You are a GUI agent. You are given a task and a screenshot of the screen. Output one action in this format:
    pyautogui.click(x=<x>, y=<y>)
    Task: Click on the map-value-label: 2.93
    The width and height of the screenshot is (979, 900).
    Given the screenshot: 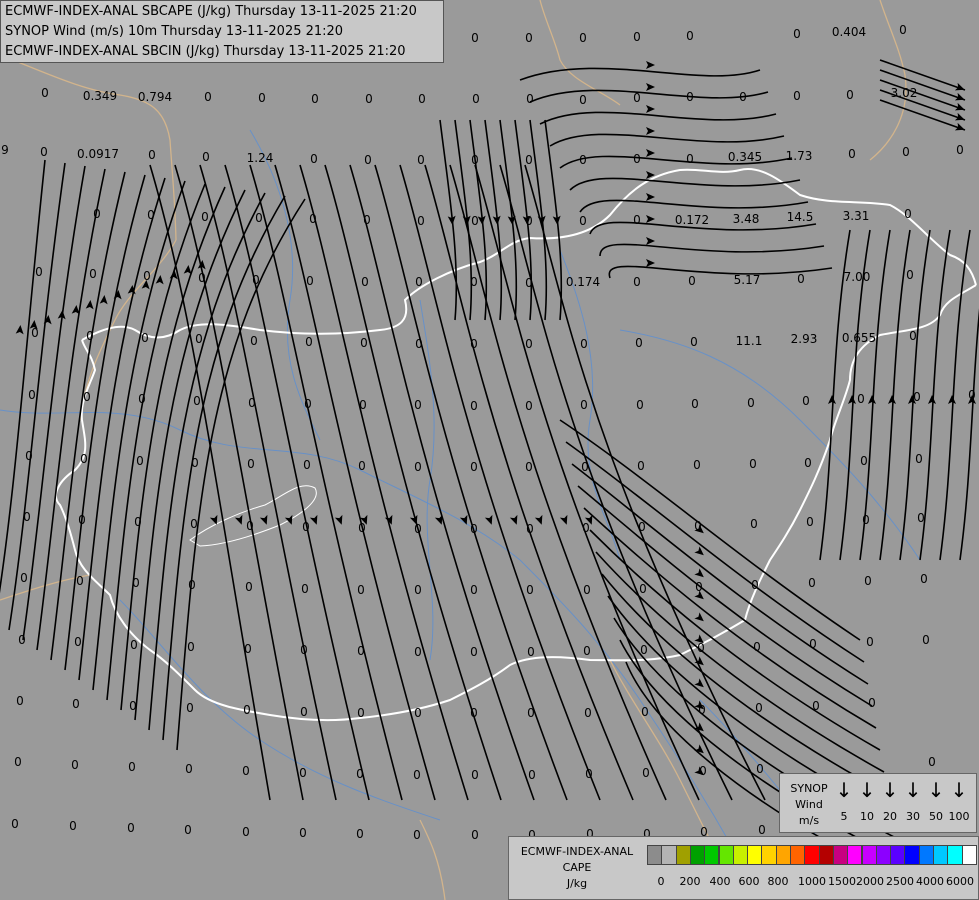 What is the action you would take?
    pyautogui.click(x=804, y=339)
    